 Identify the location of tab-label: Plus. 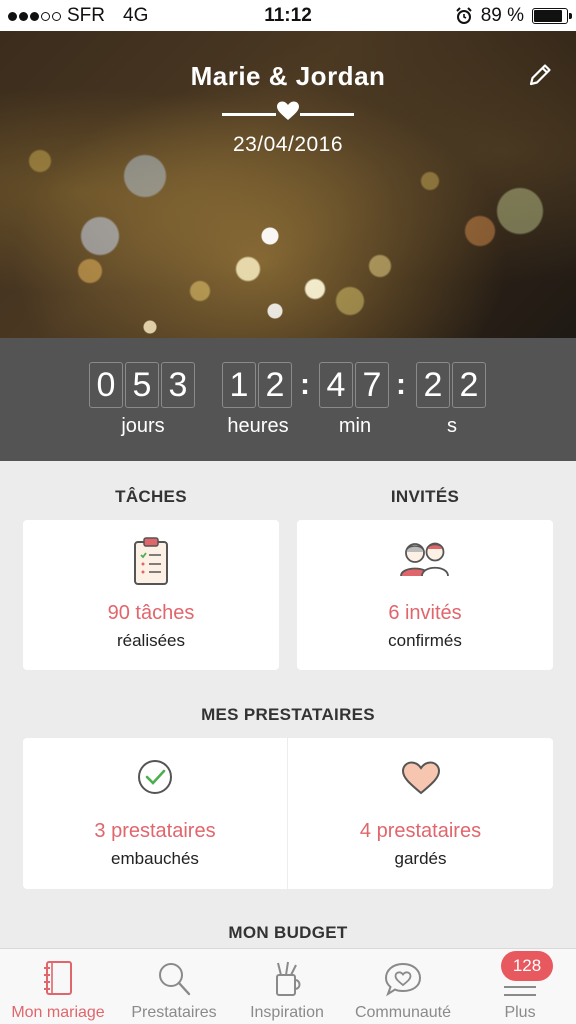
(520, 1012).